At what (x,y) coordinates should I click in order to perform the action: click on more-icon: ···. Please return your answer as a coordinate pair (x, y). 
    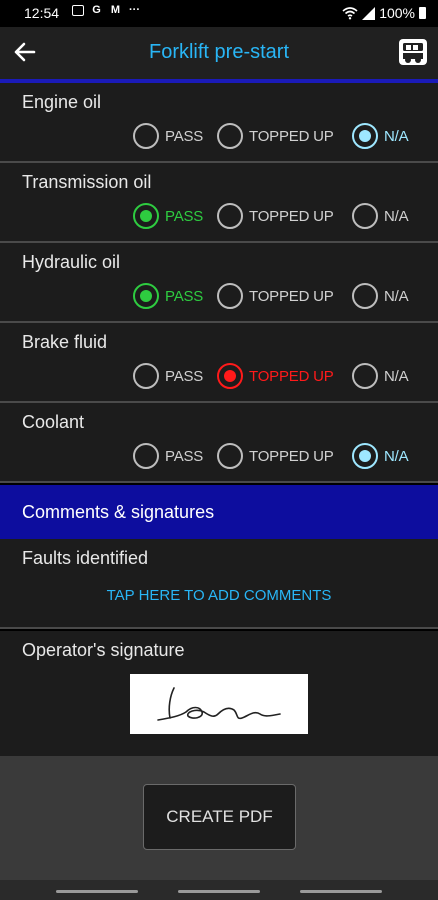
    Looking at the image, I should click on (134, 10).